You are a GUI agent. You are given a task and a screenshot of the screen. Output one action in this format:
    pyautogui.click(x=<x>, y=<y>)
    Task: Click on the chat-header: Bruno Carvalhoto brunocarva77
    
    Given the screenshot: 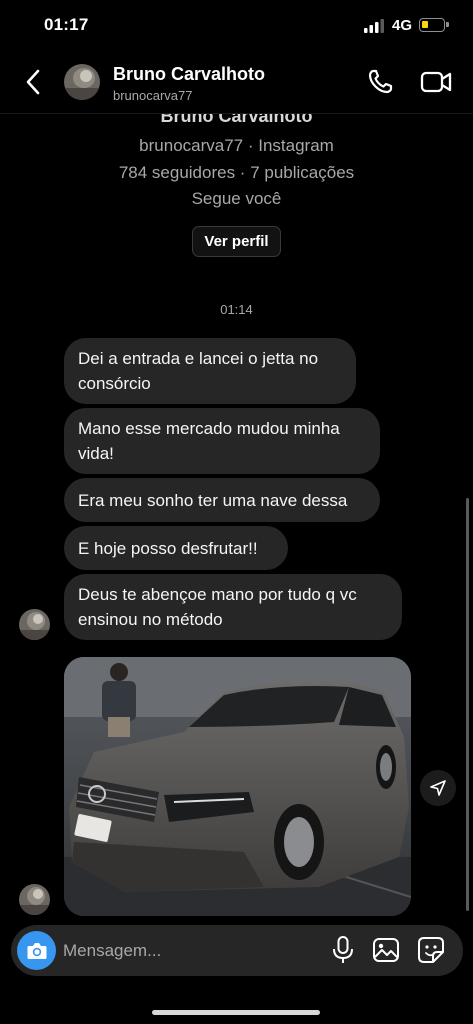 What is the action you would take?
    pyautogui.click(x=236, y=82)
    